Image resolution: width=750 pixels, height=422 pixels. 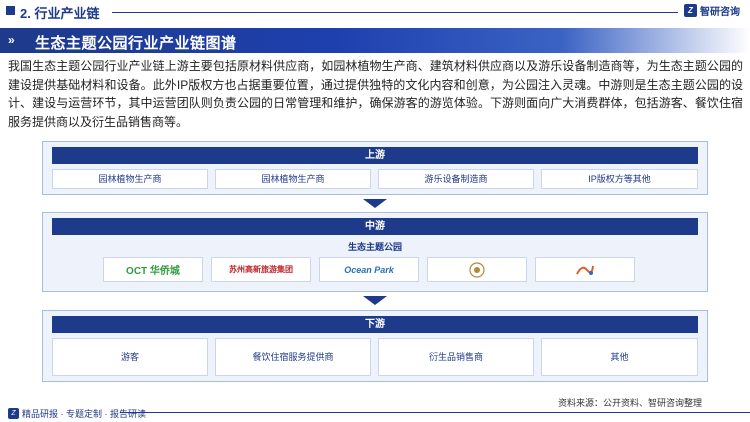 What do you see at coordinates (456, 179) in the screenshot?
I see `upstream-item: 游乐设备制造商` at bounding box center [456, 179].